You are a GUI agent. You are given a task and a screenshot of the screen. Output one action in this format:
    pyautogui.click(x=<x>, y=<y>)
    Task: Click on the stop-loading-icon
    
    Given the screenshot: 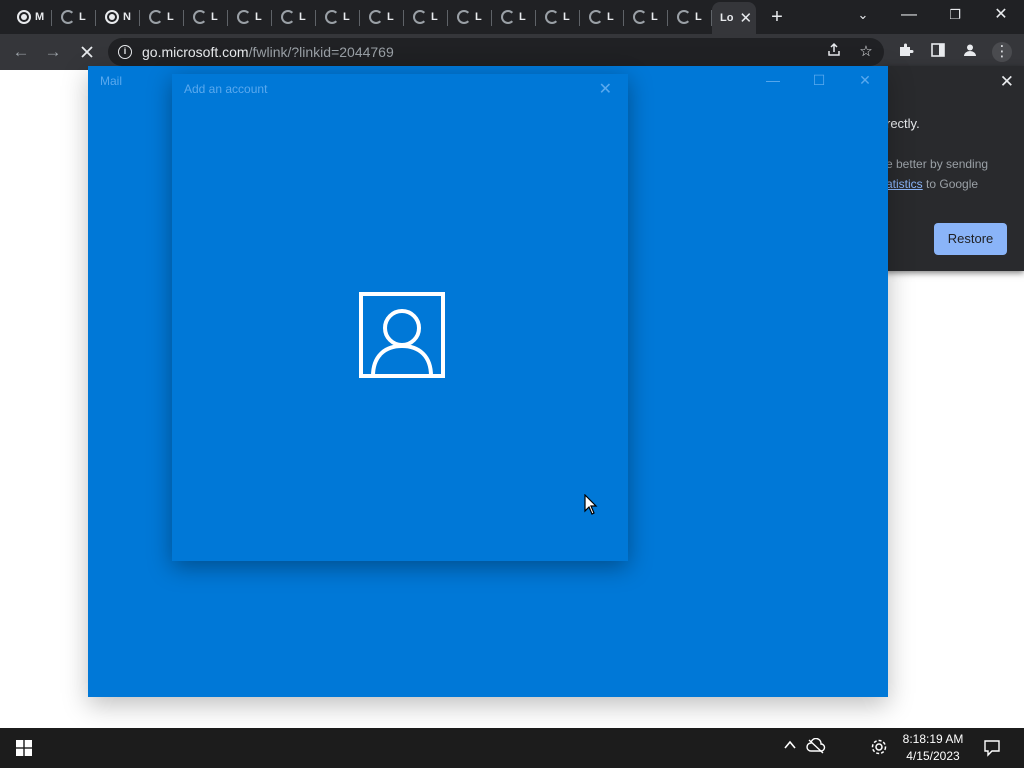 What is the action you would take?
    pyautogui.click(x=87, y=52)
    